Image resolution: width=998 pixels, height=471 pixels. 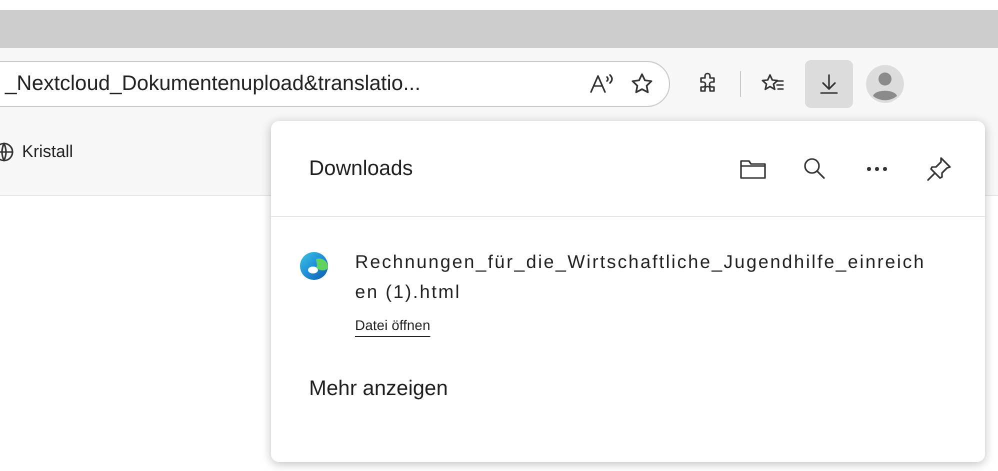 What do you see at coordinates (378, 389) in the screenshot?
I see `show-more-link: Mehr anzeigen` at bounding box center [378, 389].